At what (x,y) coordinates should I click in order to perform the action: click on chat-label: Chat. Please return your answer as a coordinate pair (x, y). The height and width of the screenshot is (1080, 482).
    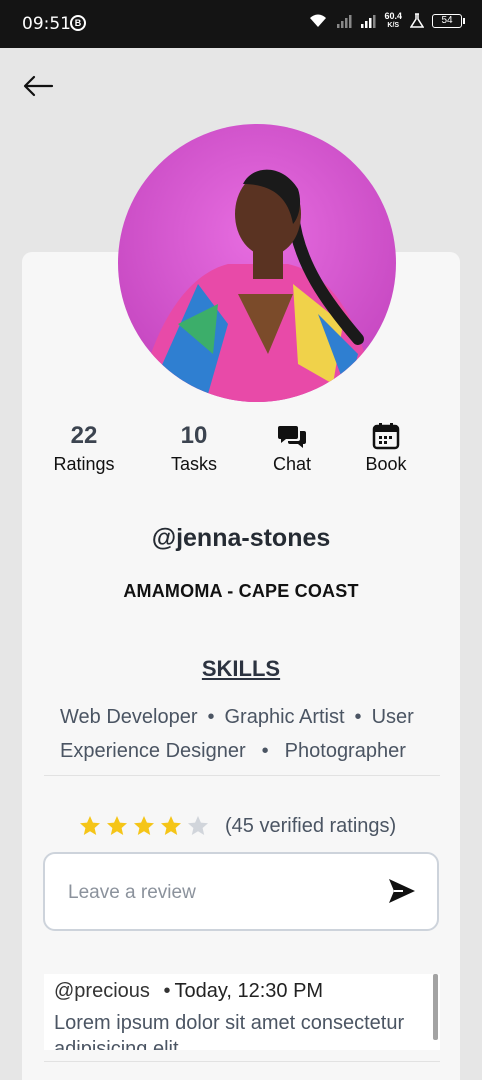
    Looking at the image, I should click on (292, 464).